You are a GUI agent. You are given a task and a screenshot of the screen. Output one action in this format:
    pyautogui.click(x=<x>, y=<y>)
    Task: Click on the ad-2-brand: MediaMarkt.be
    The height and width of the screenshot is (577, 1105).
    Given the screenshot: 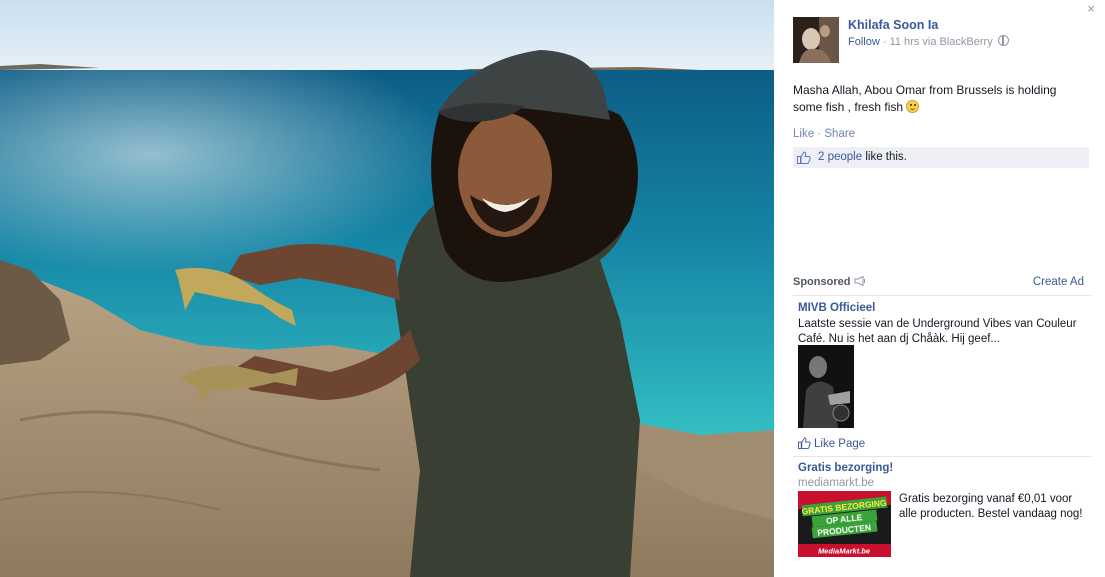 What is the action you would take?
    pyautogui.click(x=844, y=551)
    